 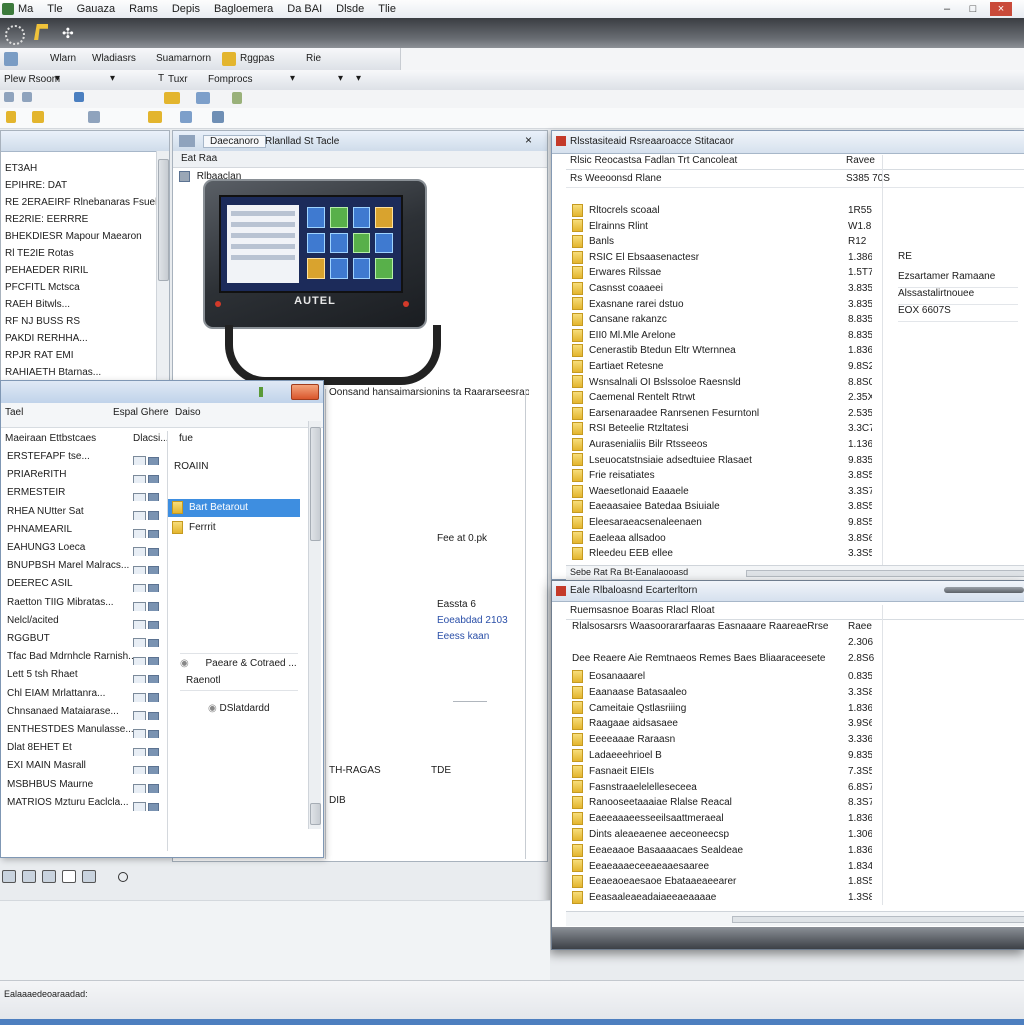 What do you see at coordinates (722, 305) in the screenshot?
I see `list-item: Exasnane rarei dstuo 3.835` at bounding box center [722, 305].